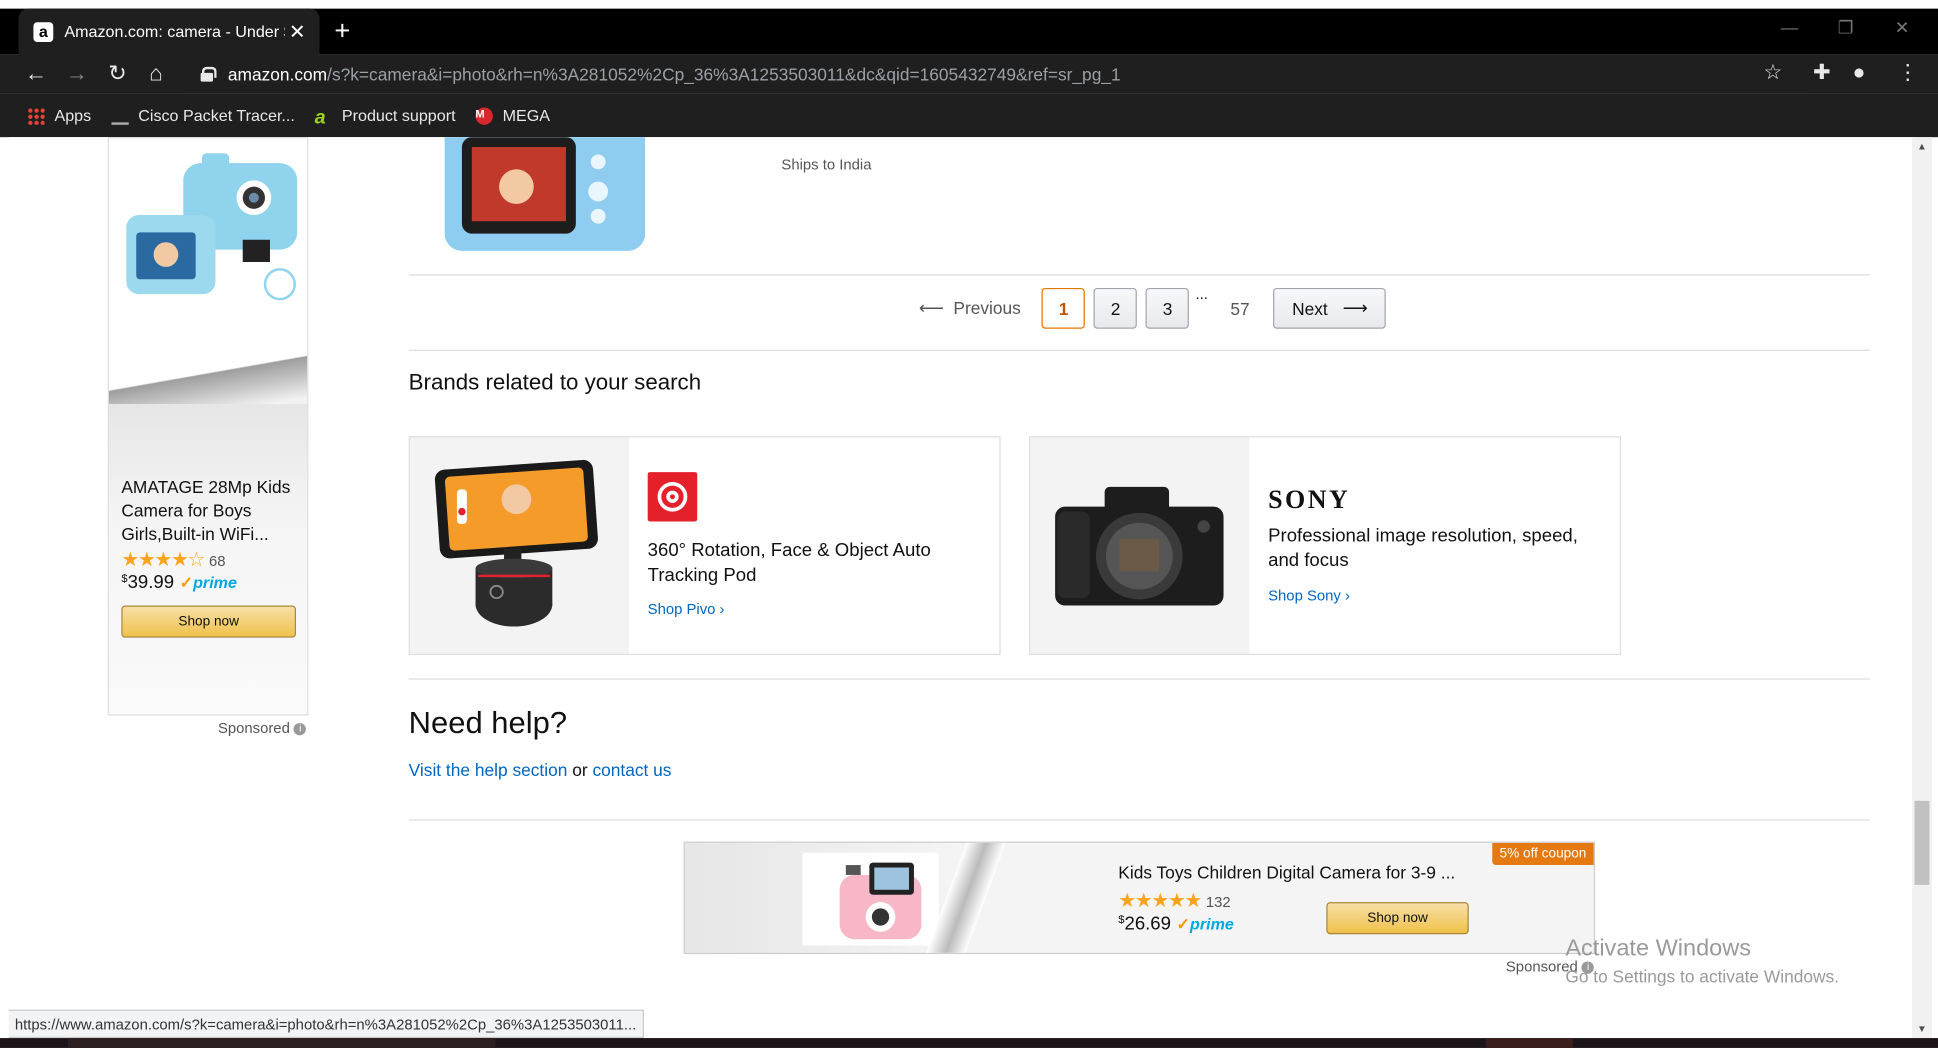 This screenshot has height=1048, width=1938. What do you see at coordinates (1859, 73) in the screenshot?
I see `profile-icon: ●` at bounding box center [1859, 73].